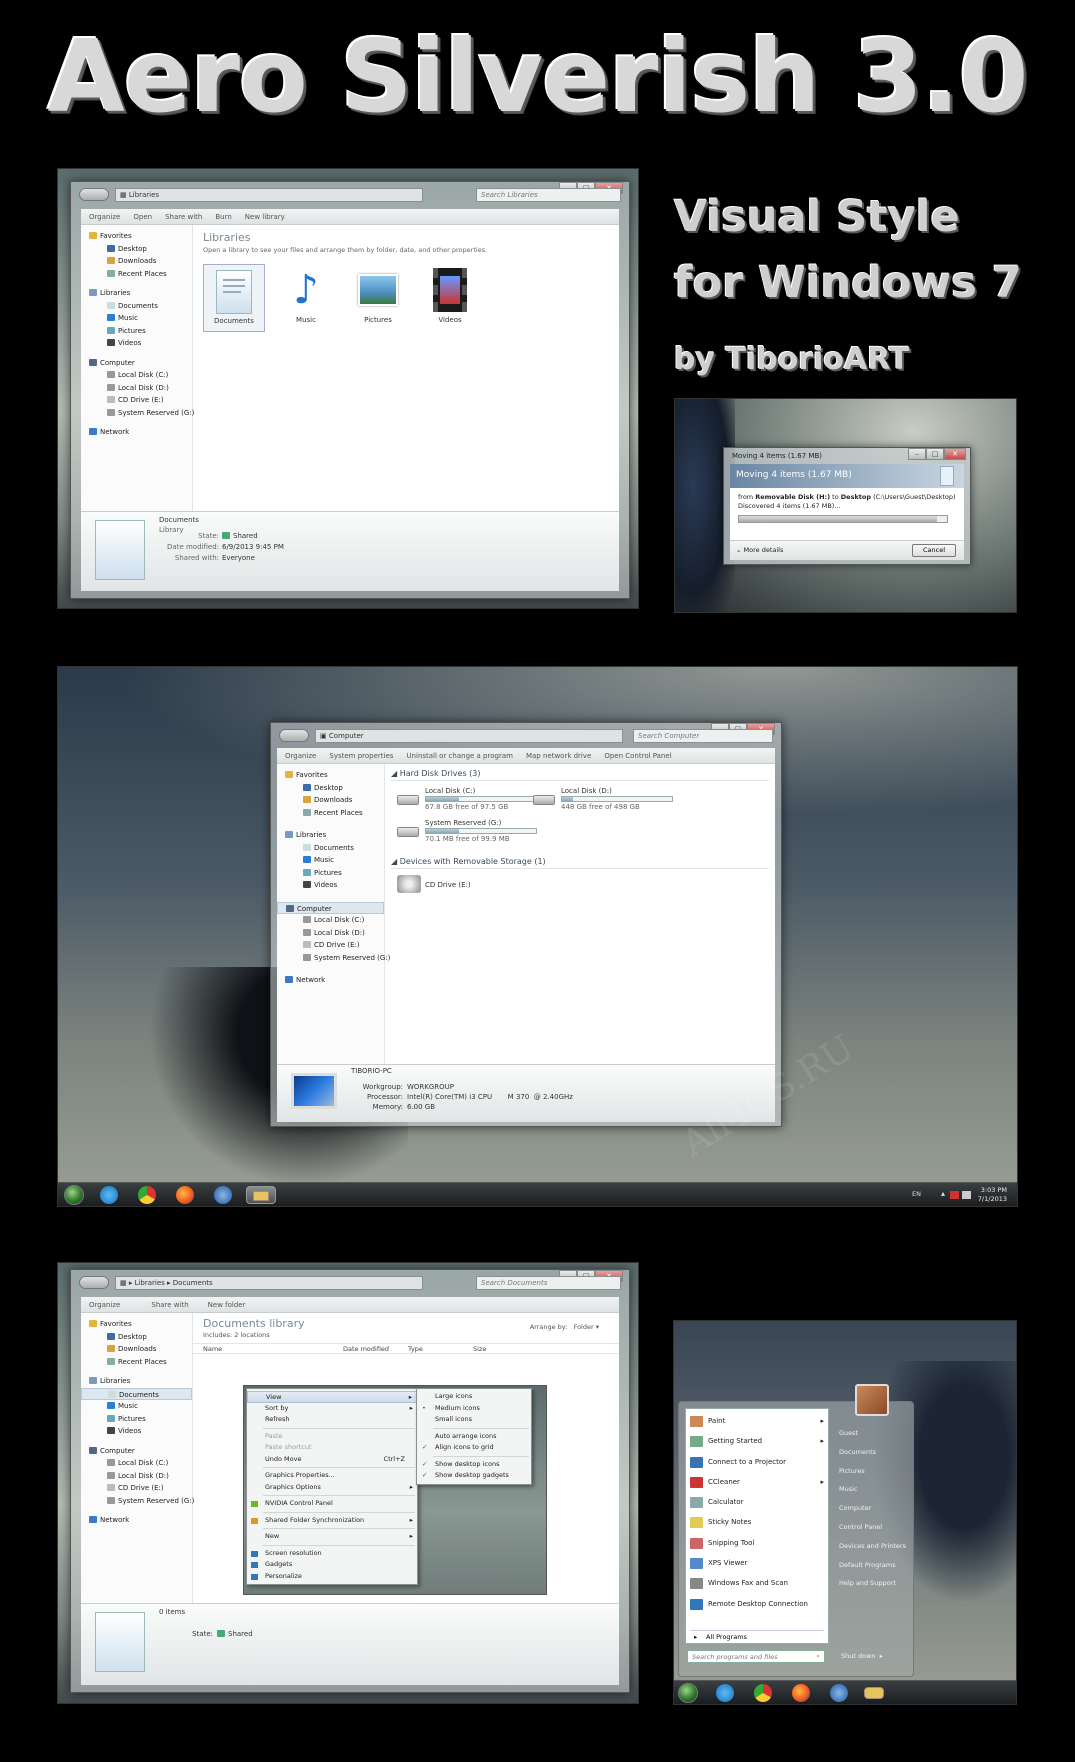  What do you see at coordinates (330, 800) in the screenshot?
I see `nav-downloads: Downloads` at bounding box center [330, 800].